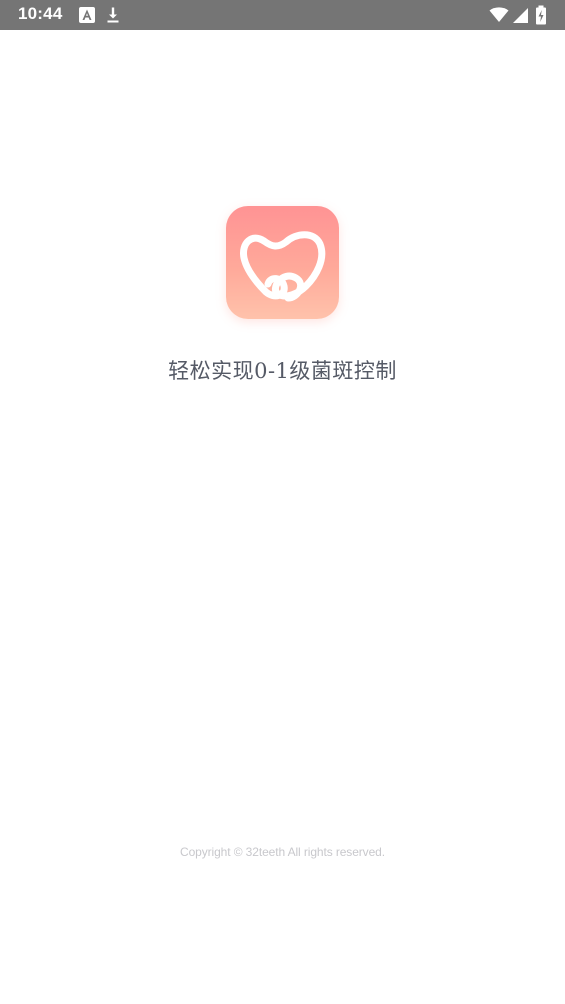 This screenshot has height=1004, width=565. What do you see at coordinates (87, 15) in the screenshot?
I see `a-notification-icon` at bounding box center [87, 15].